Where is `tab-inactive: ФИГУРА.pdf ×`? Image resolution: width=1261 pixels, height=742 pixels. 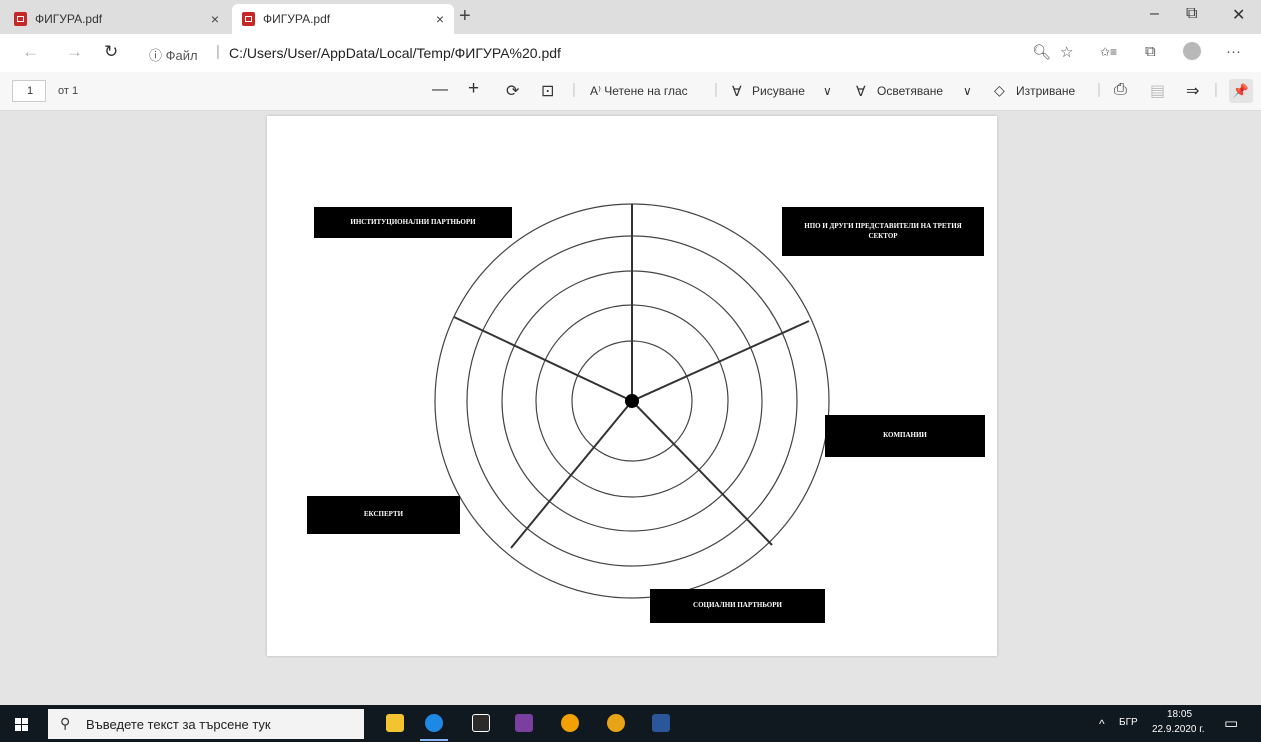 tab-inactive: ФИГУРА.pdf × is located at coordinates (116, 19).